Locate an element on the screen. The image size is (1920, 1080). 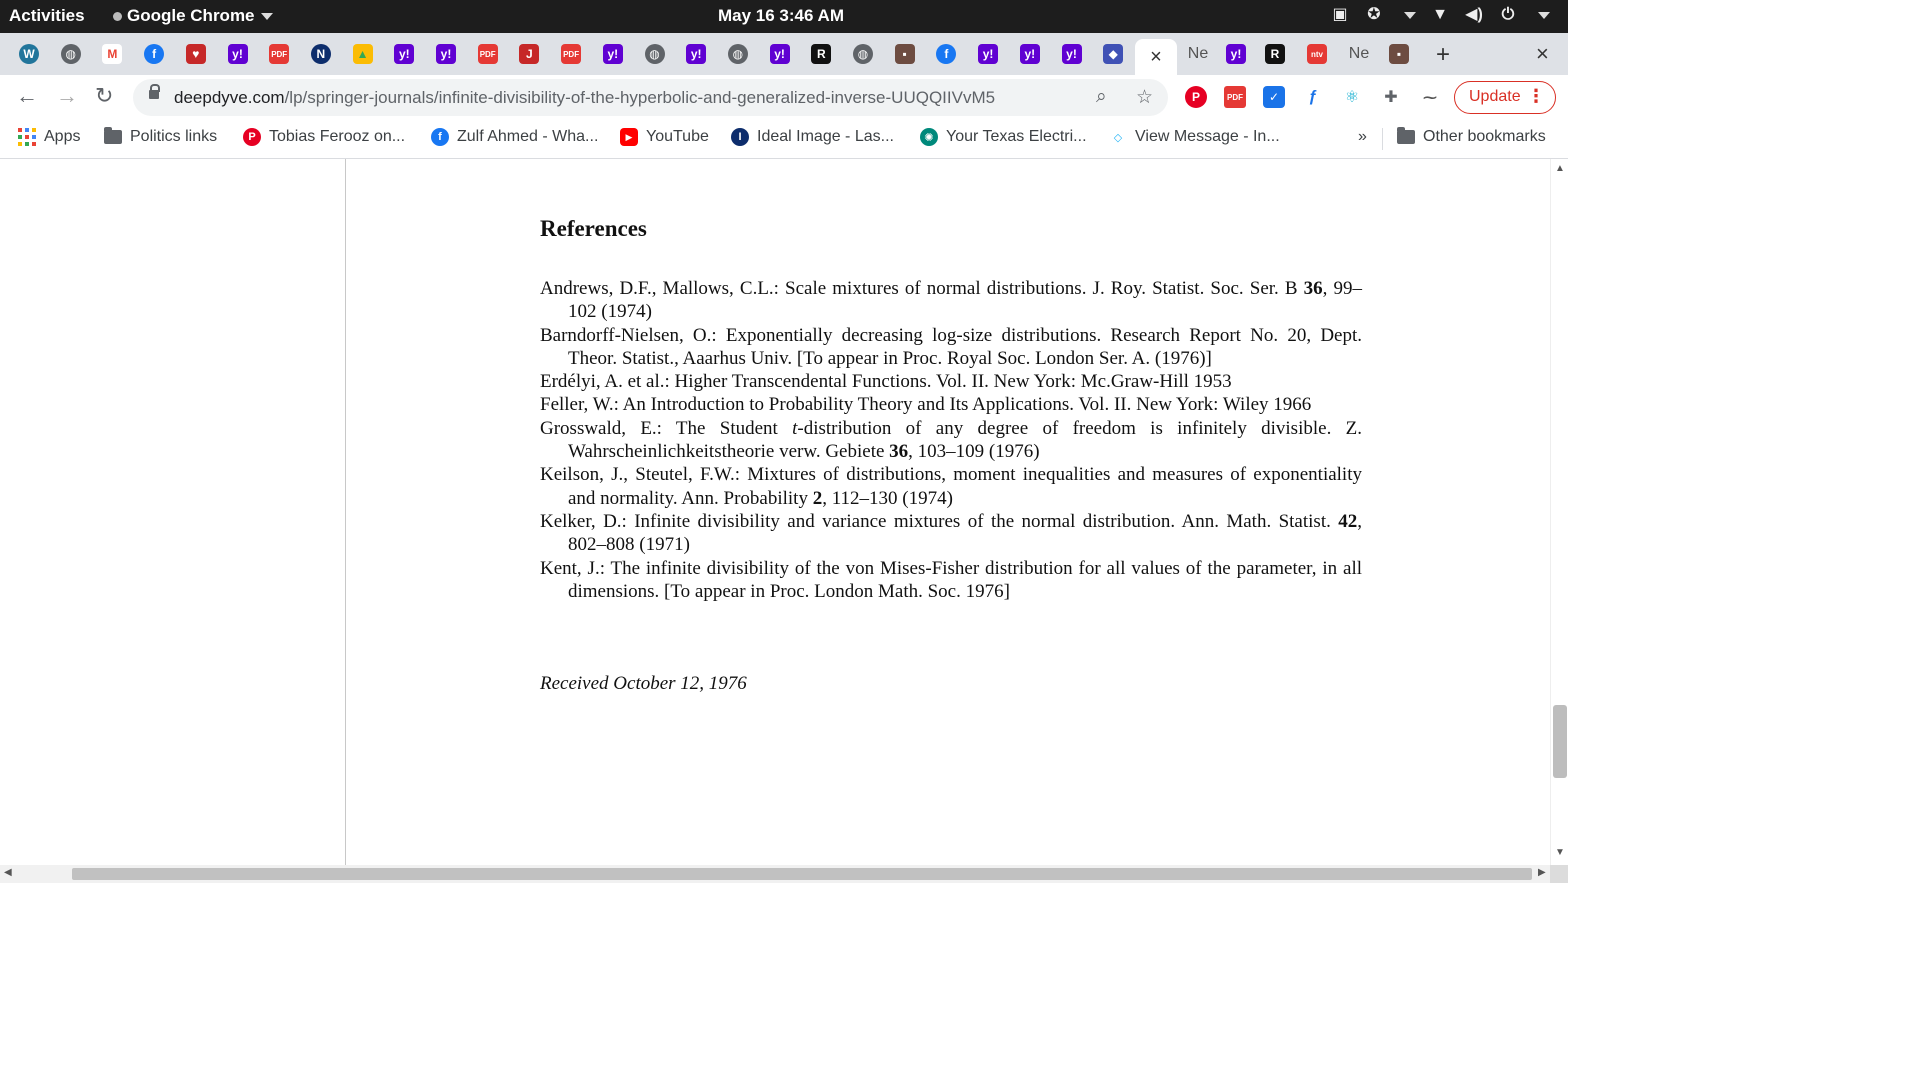
scroll-up-arrow-icon: ▲ is located at coordinates (1560, 168).